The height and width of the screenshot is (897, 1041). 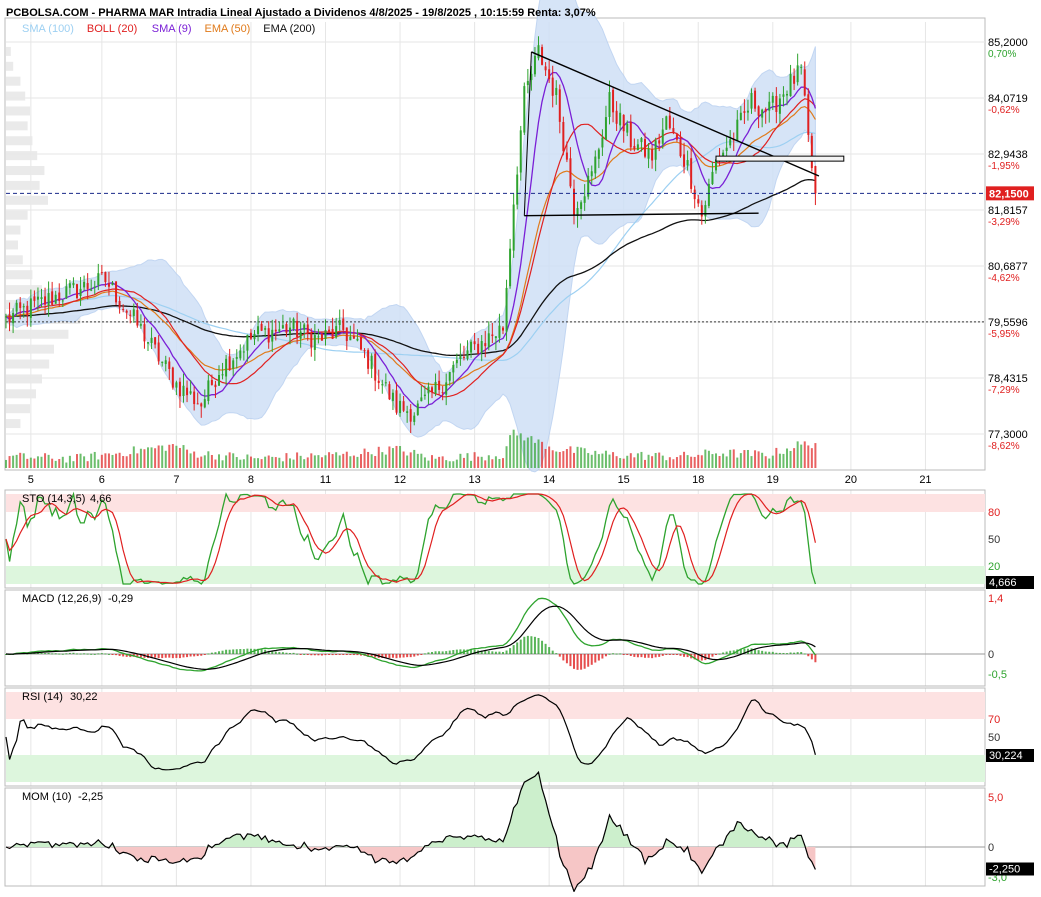 I want to click on price-tick-label: 84,0719, so click(x=1008, y=99).